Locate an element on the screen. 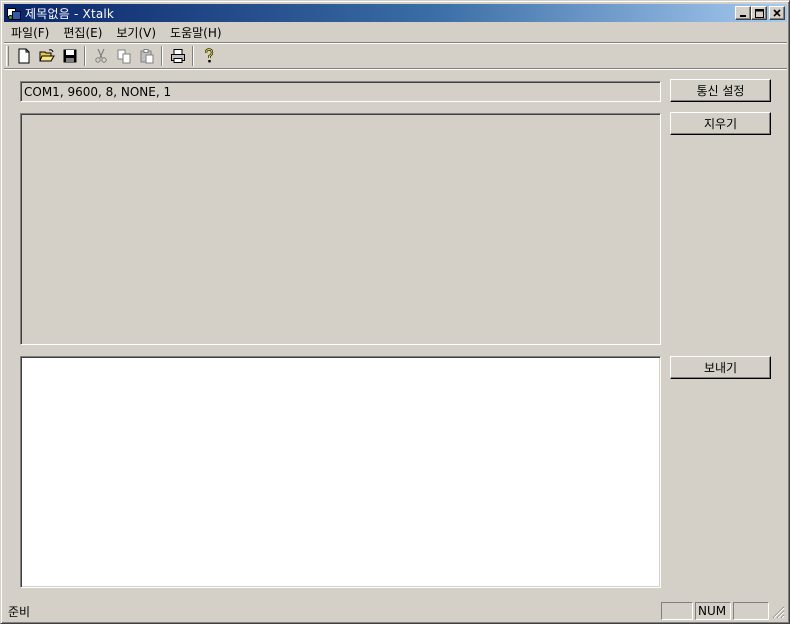  print-button is located at coordinates (177, 56).